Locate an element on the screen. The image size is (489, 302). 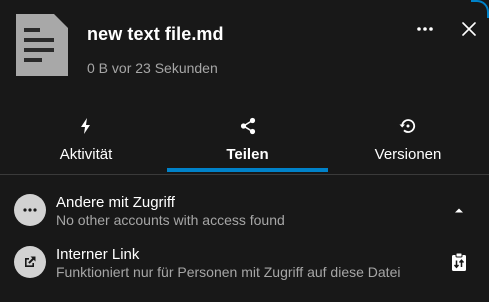
file-name: new text file.md is located at coordinates (155, 34).